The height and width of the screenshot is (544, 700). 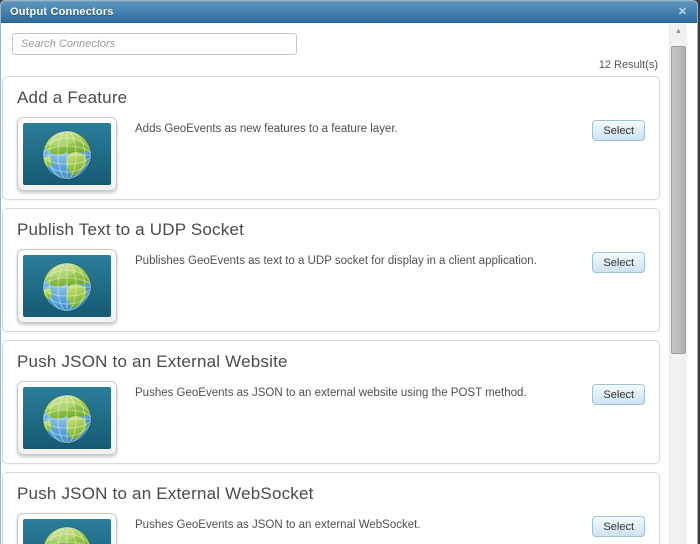 What do you see at coordinates (62, 12) in the screenshot?
I see `dialog-title: Output Connectors` at bounding box center [62, 12].